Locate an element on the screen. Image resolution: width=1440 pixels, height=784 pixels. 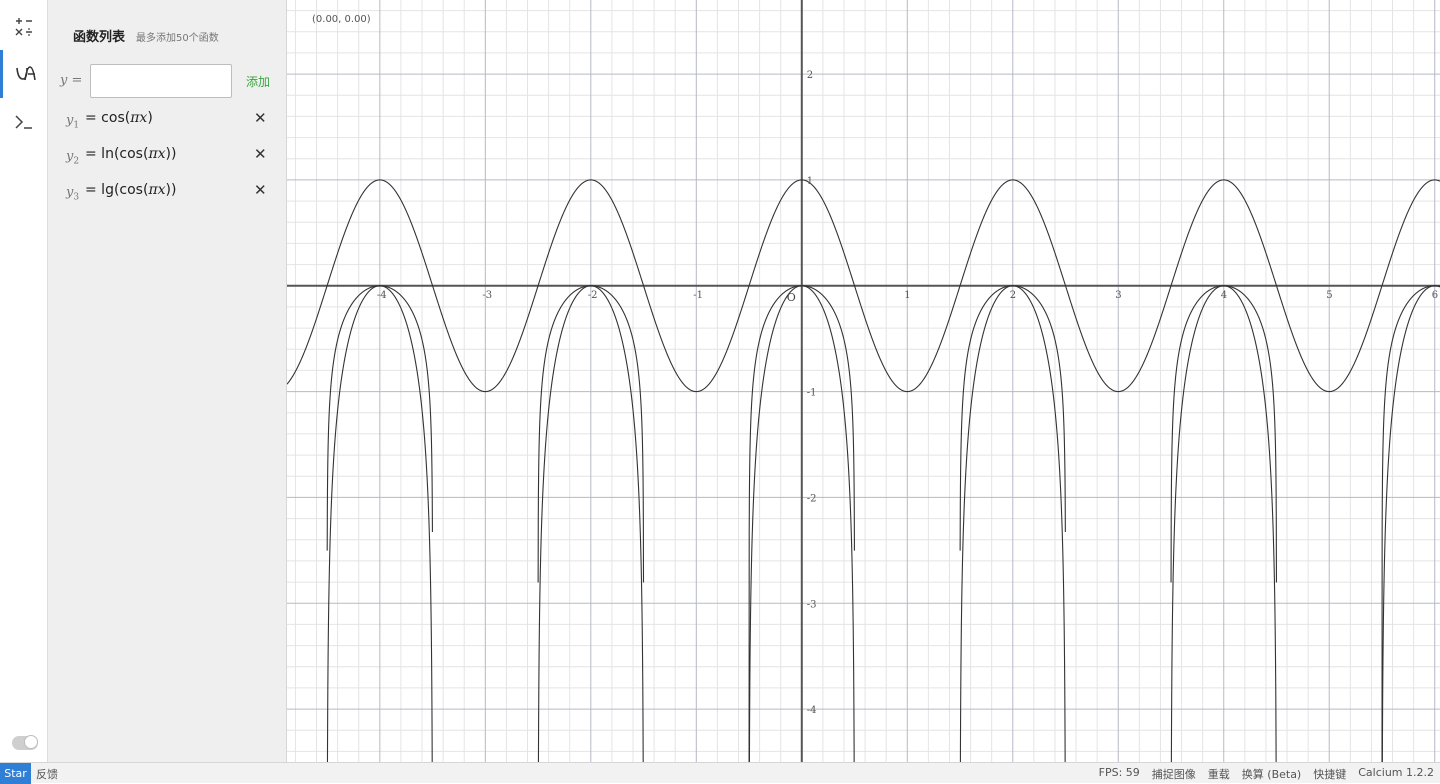
toggle-knob is located at coordinates (31, 742).